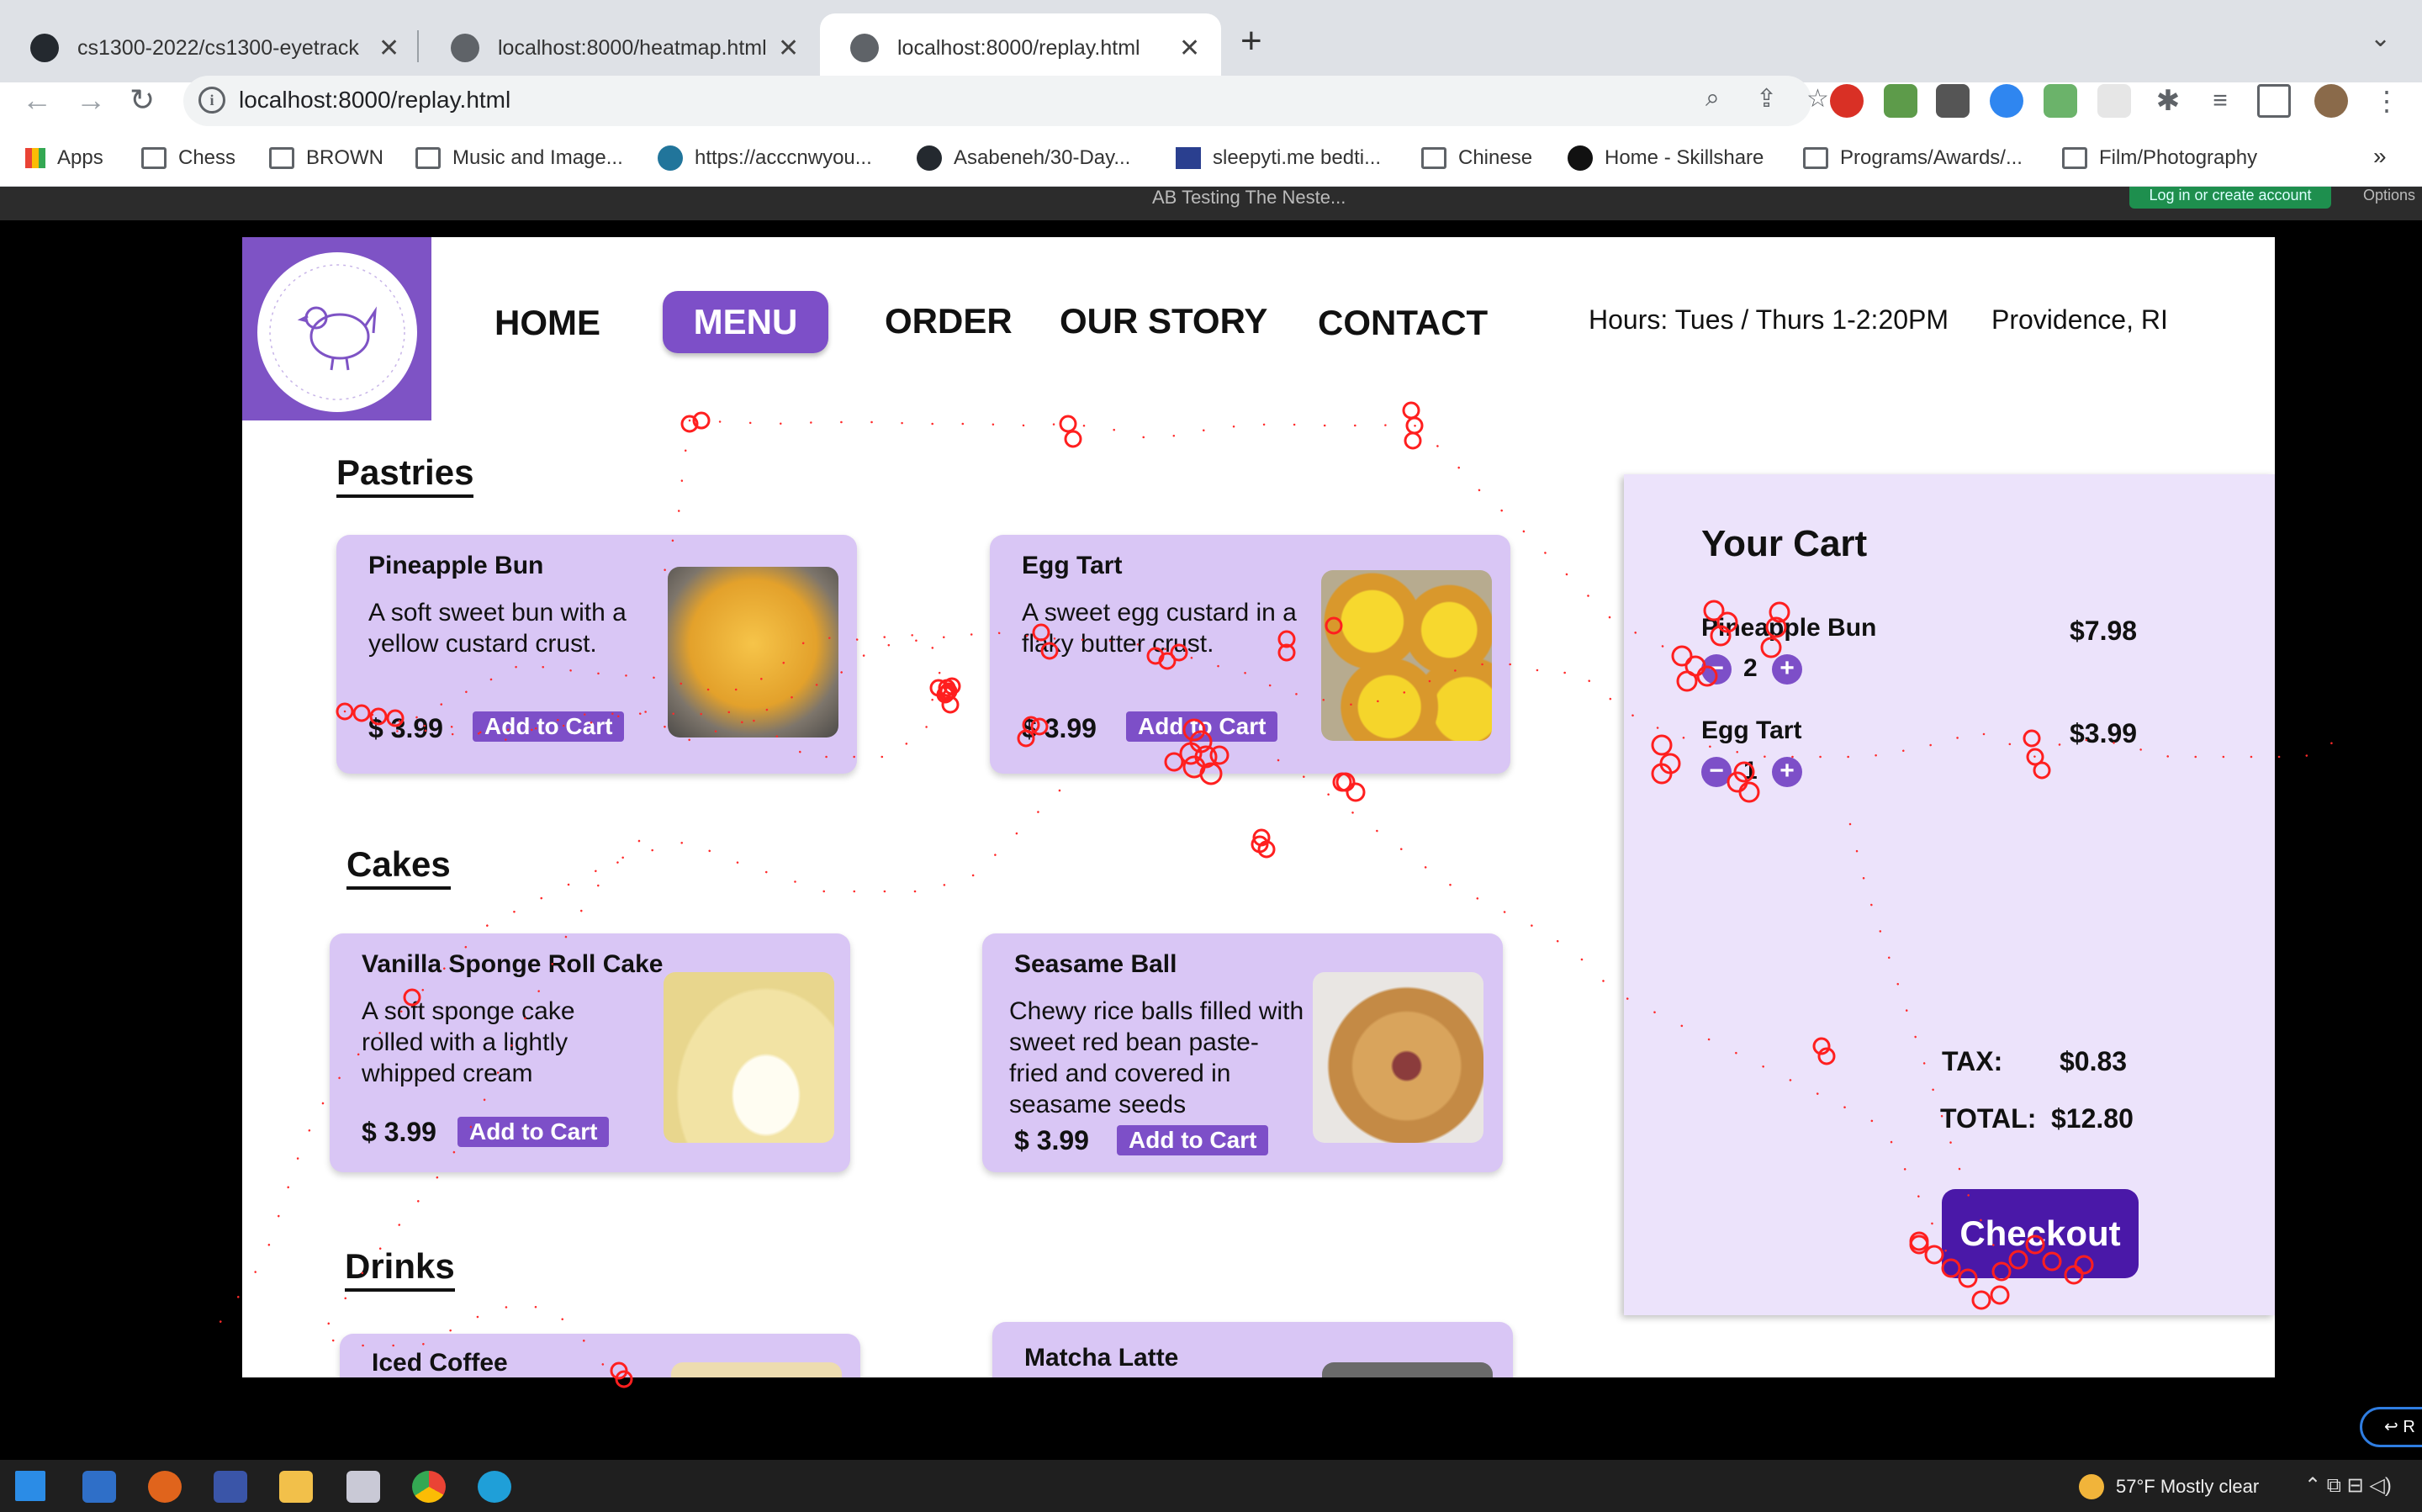 This screenshot has height=1512, width=2422. I want to click on bookmark-skillshare: Home - Skillshare, so click(1666, 158).